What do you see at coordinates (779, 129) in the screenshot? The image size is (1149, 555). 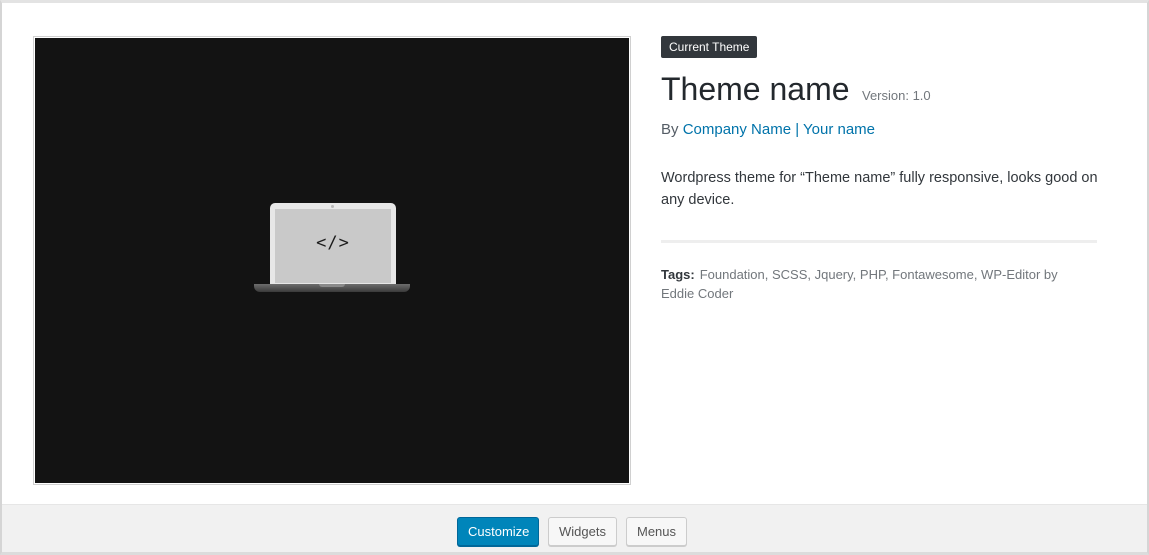 I see `author-link: Company Name | Your name` at bounding box center [779, 129].